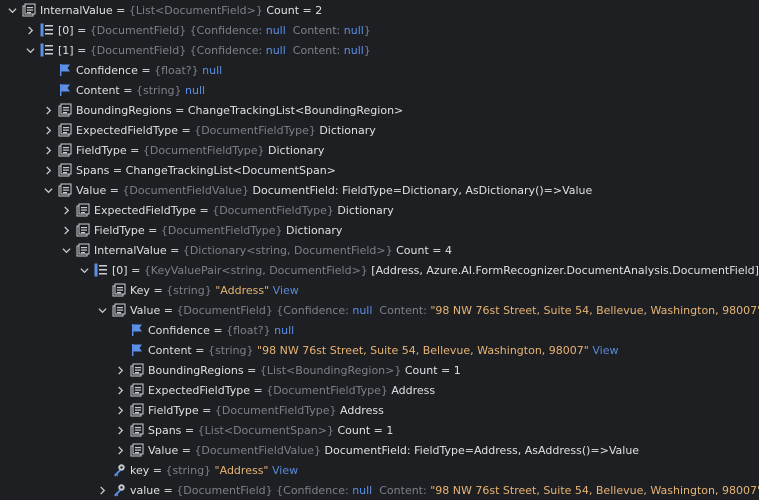  What do you see at coordinates (330, 370) in the screenshot?
I see `type-hint: {List<BoundingRegion>}` at bounding box center [330, 370].